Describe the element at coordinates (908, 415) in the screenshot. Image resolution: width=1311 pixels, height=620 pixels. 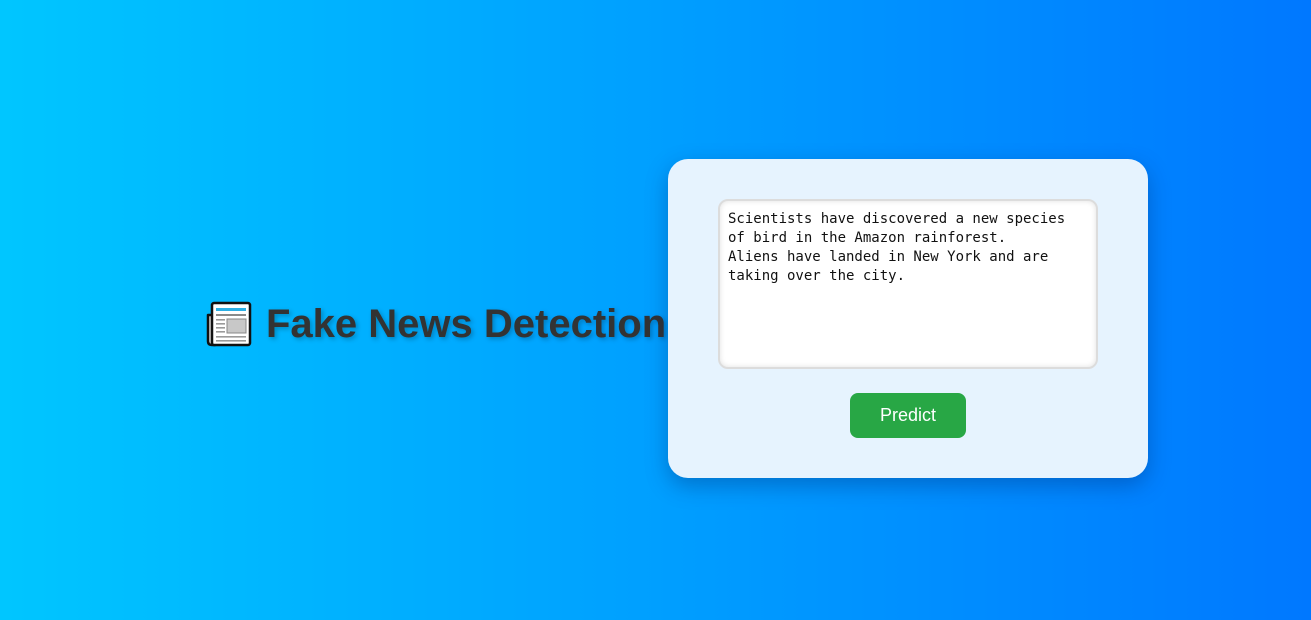
I see `predict-button: Predict` at that location.